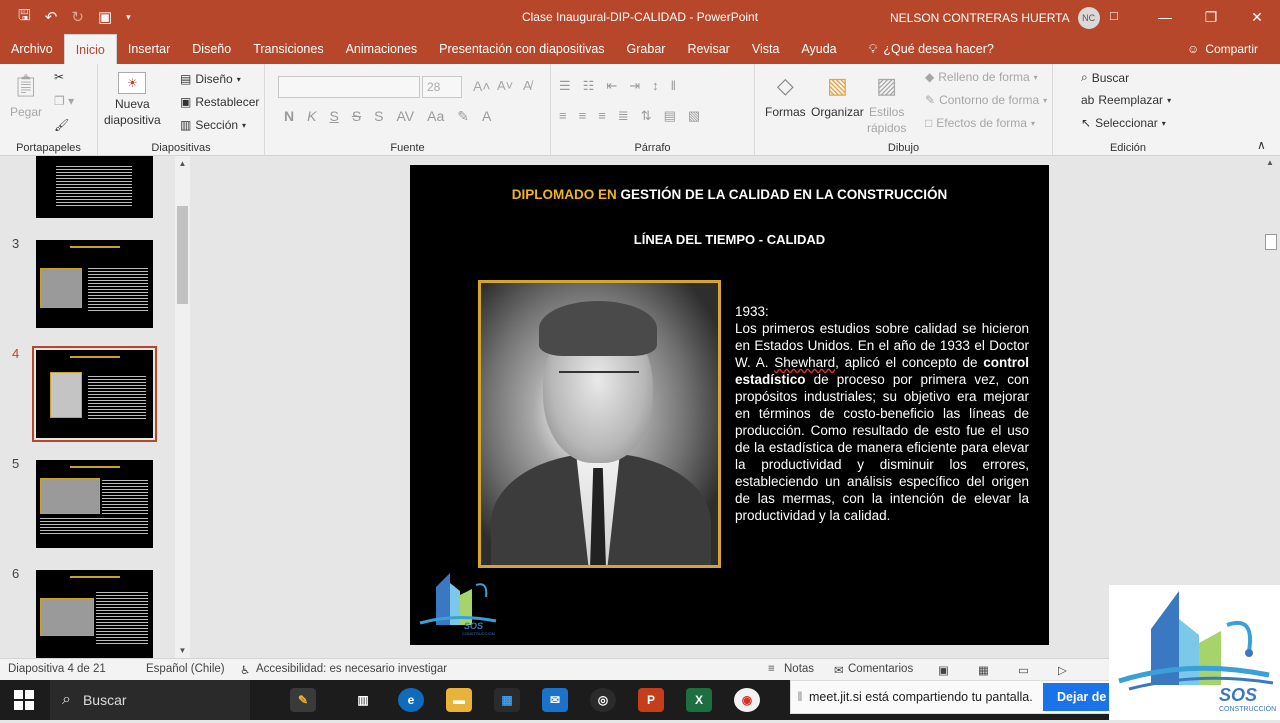  Describe the element at coordinates (132, 100) in the screenshot. I see `new-slide-button: ☀ Nueva diapositiva` at that location.